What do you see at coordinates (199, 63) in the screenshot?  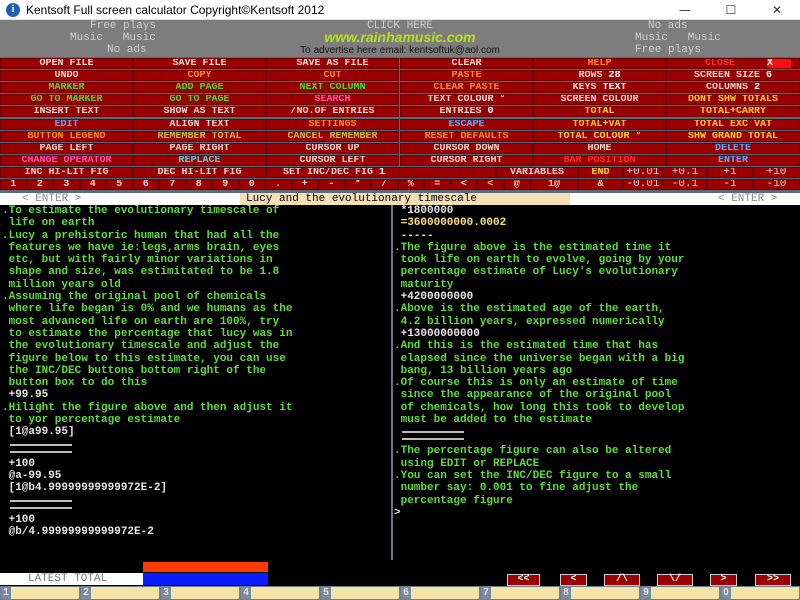 I see `button-save-file: SAVE FILE` at bounding box center [199, 63].